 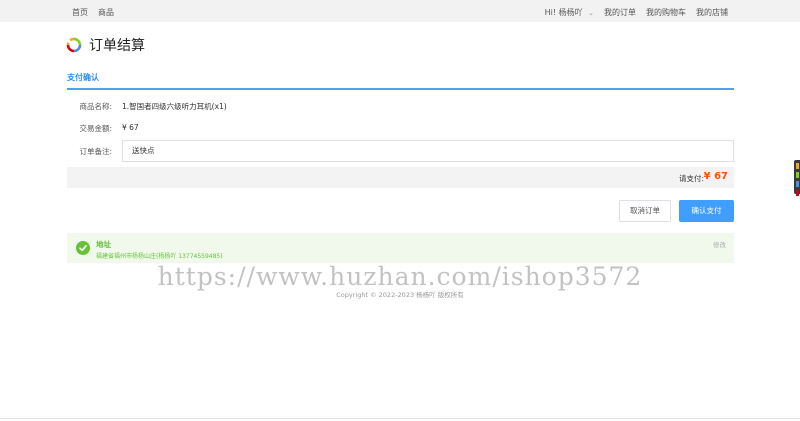 I want to click on username: 杨杨吖, so click(x=570, y=12).